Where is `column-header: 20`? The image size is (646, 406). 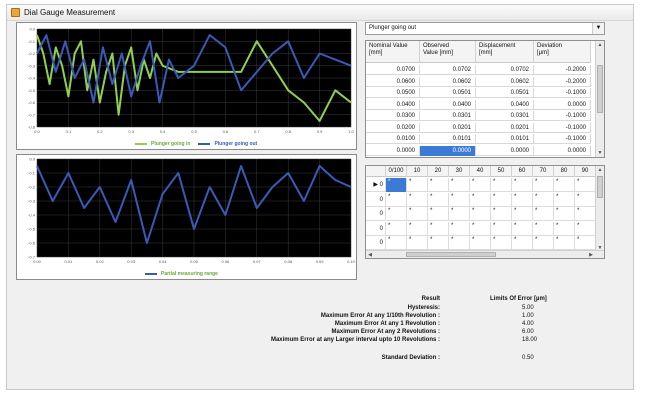
column-header: 20 is located at coordinates (438, 171).